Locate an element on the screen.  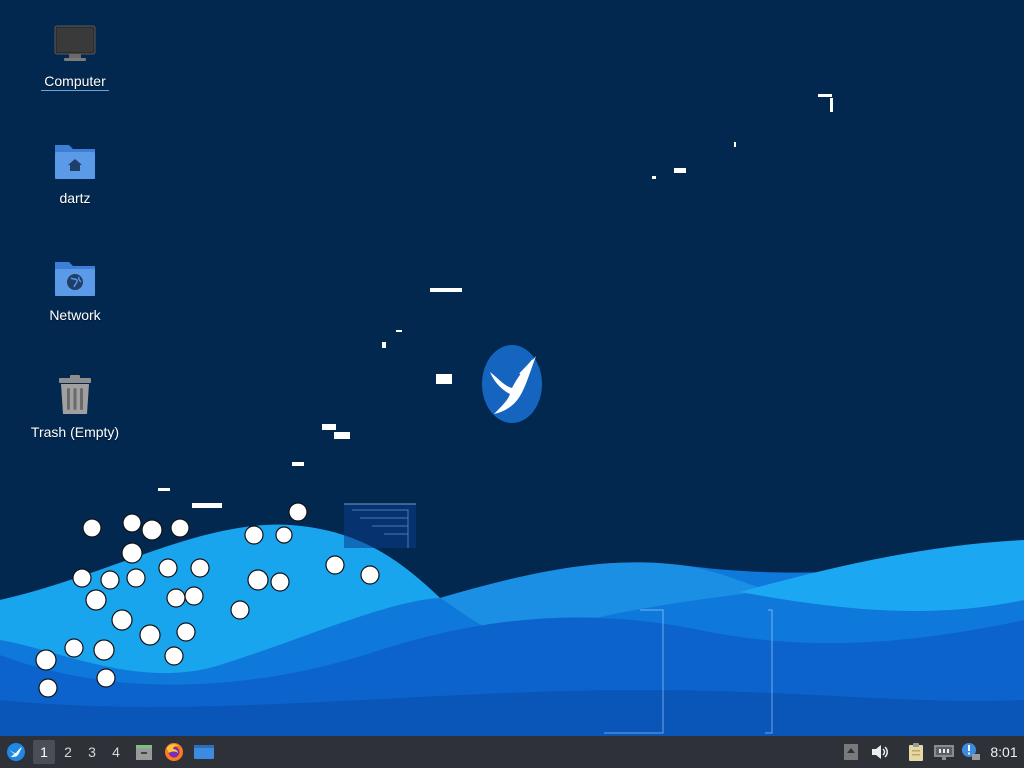
desktop-icon-network: Network is located at coordinates (75, 290).